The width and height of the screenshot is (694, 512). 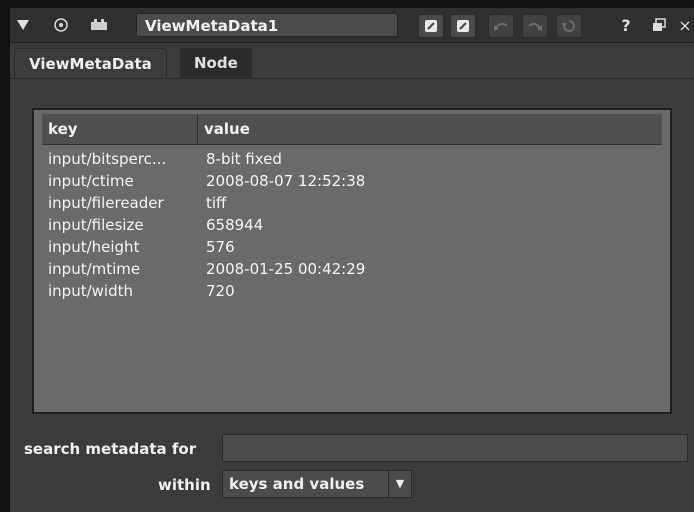 What do you see at coordinates (94, 269) in the screenshot?
I see `key-cell: input/mtime` at bounding box center [94, 269].